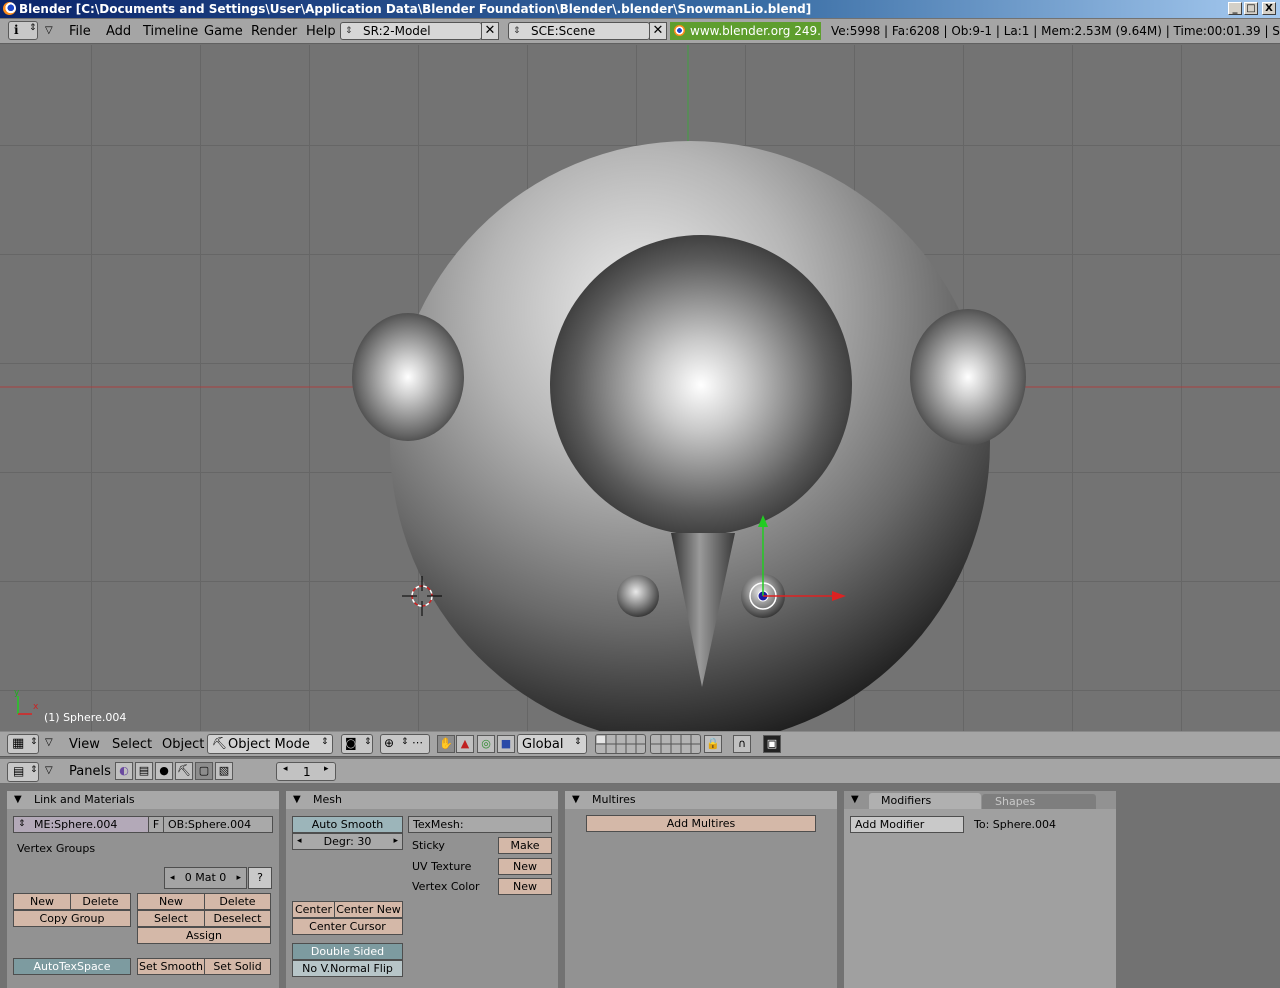 The image size is (1280, 988). I want to click on menu-game: Game, so click(223, 31).